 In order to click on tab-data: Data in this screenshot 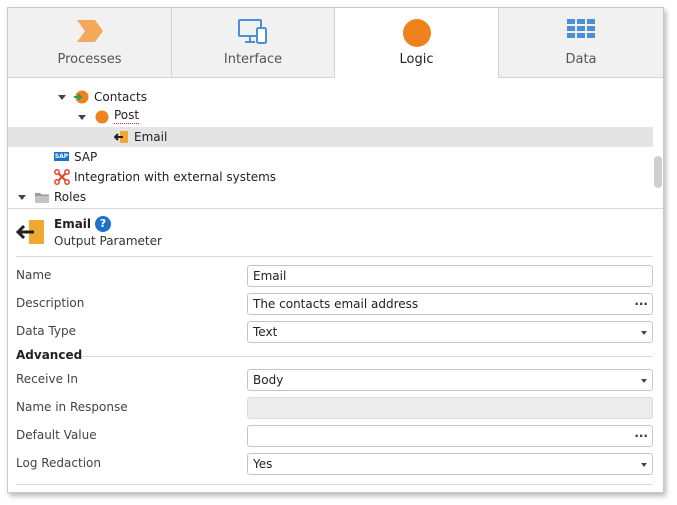, I will do `click(581, 42)`.